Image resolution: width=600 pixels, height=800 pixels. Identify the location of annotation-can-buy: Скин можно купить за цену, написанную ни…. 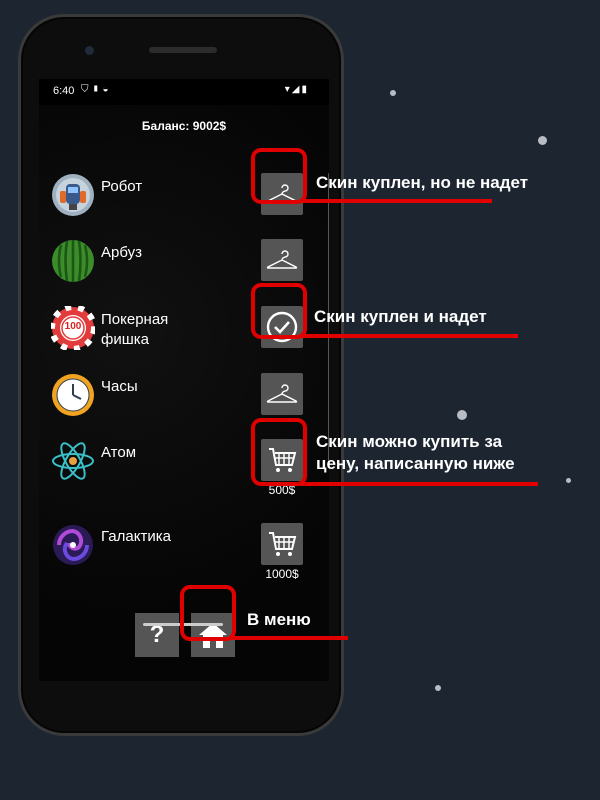
(415, 453).